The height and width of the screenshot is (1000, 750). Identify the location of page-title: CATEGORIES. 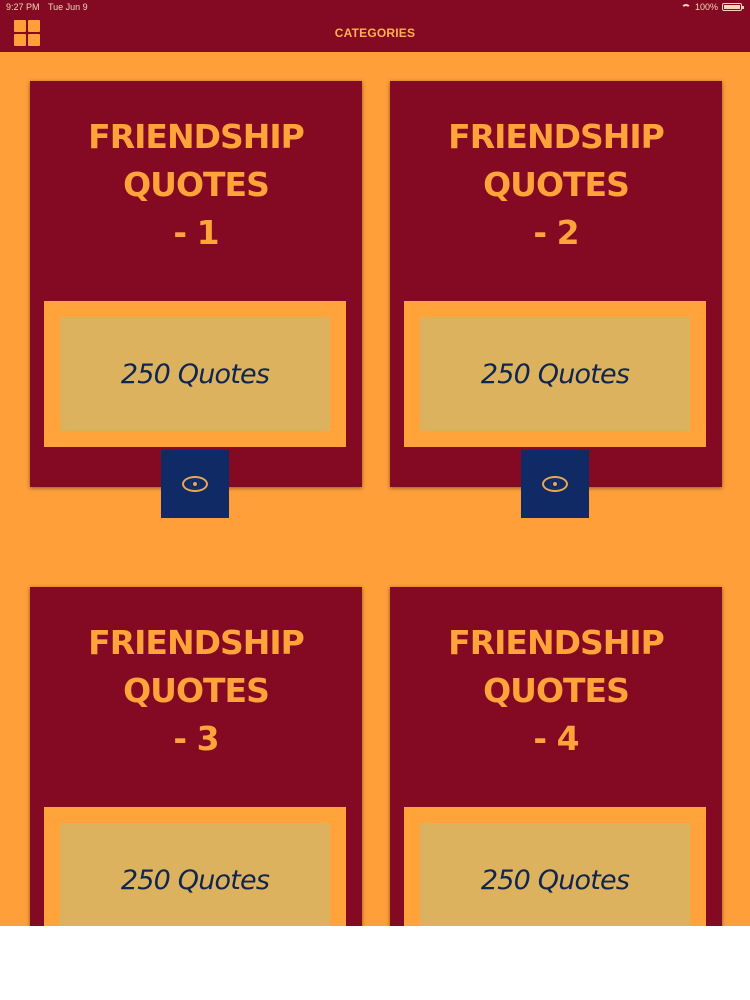
(375, 33).